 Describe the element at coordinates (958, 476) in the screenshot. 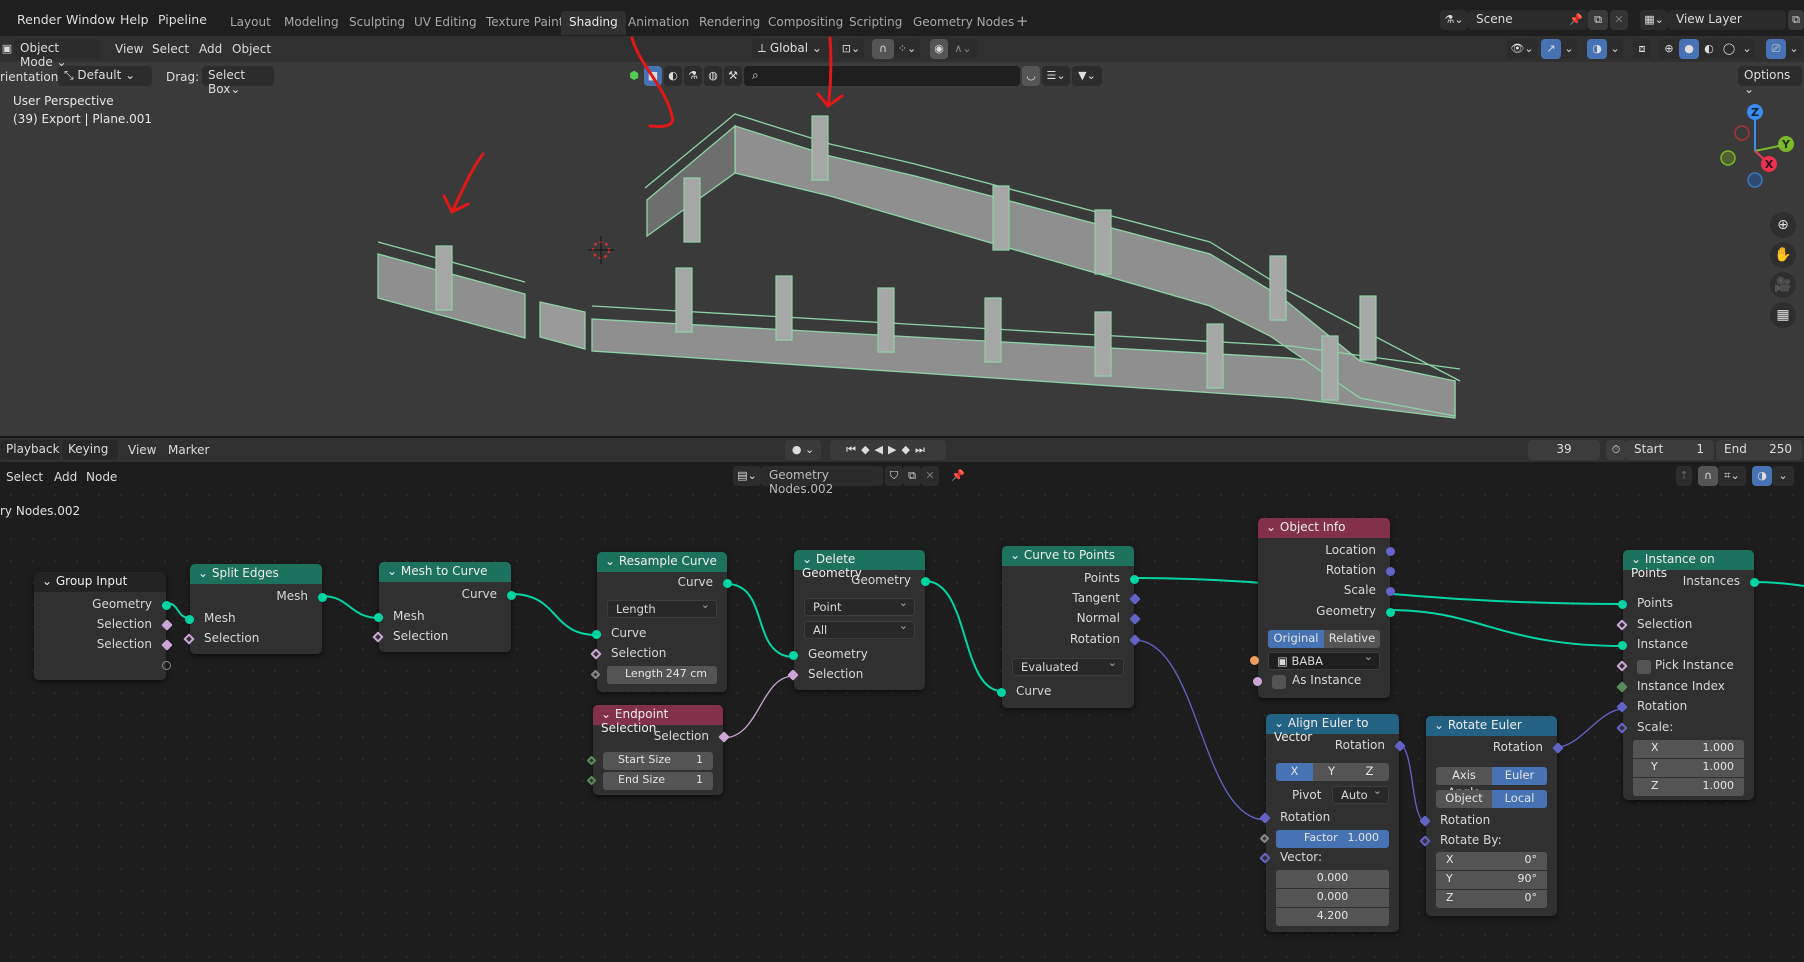

I see `pin-tree-icon: 📌` at that location.